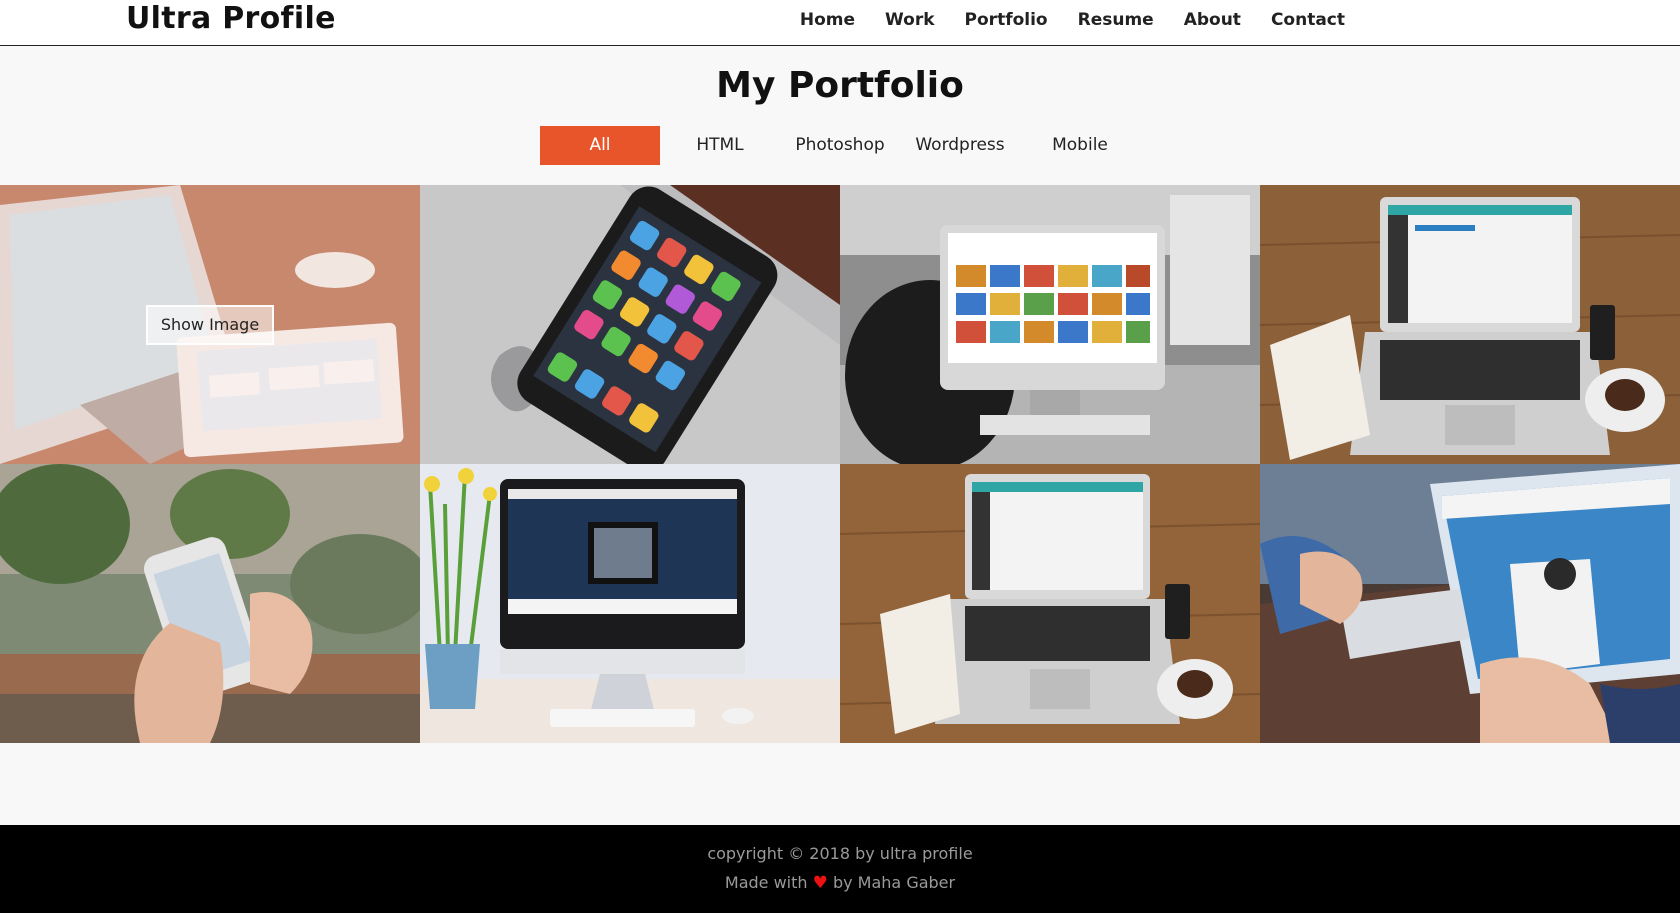  I want to click on imac-bw-image, so click(1050, 324).